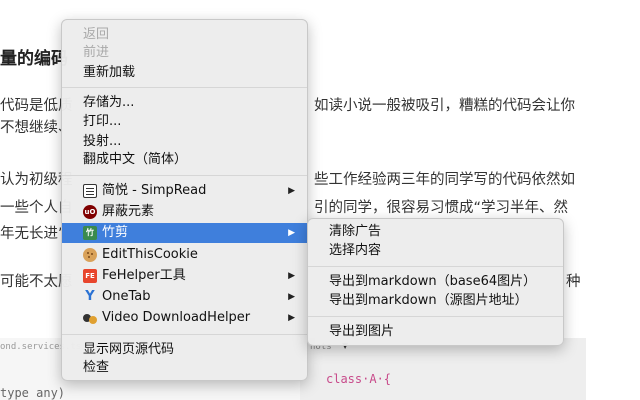 Image resolution: width=640 pixels, height=400 pixels. What do you see at coordinates (90, 296) in the screenshot?
I see `onetab-icon: Y` at bounding box center [90, 296].